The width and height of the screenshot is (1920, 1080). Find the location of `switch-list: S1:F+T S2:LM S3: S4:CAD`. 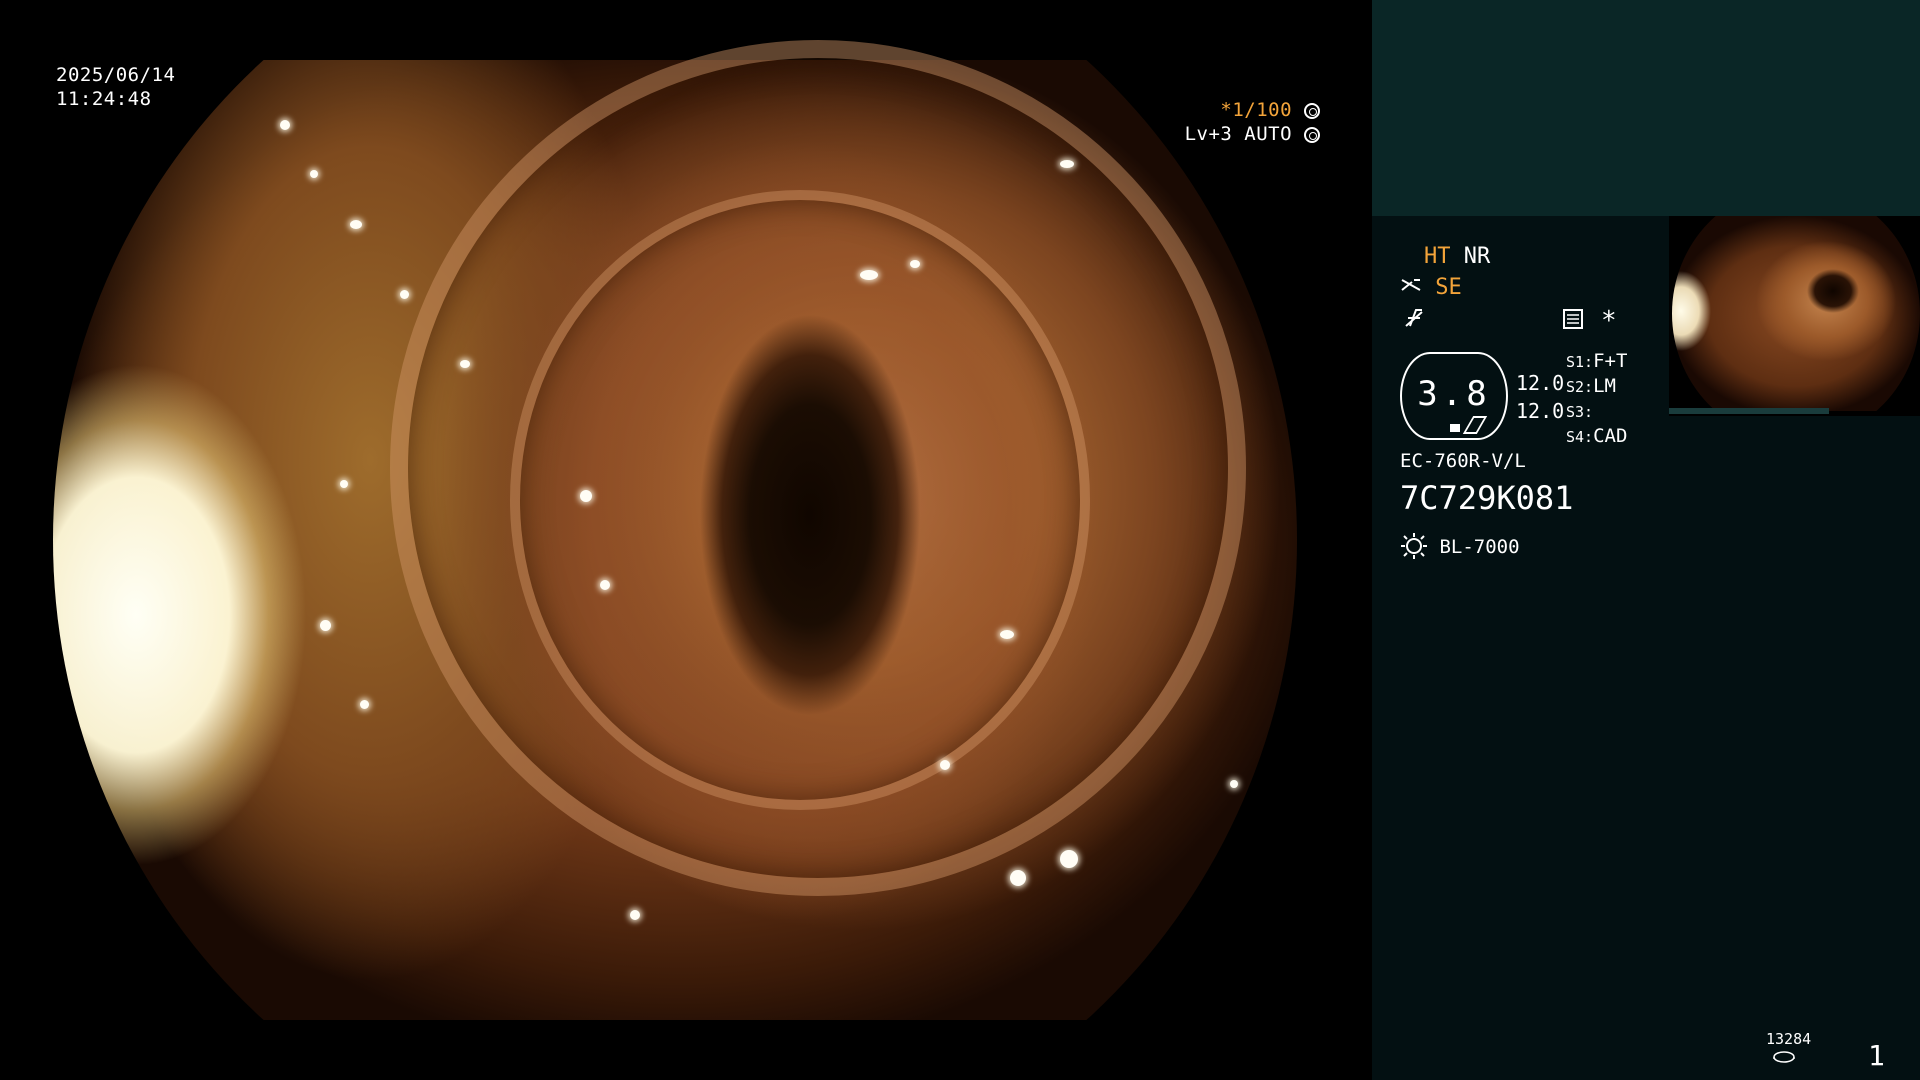

switch-list: S1:F+T S2:LM S3: S4:CAD is located at coordinates (1596, 398).